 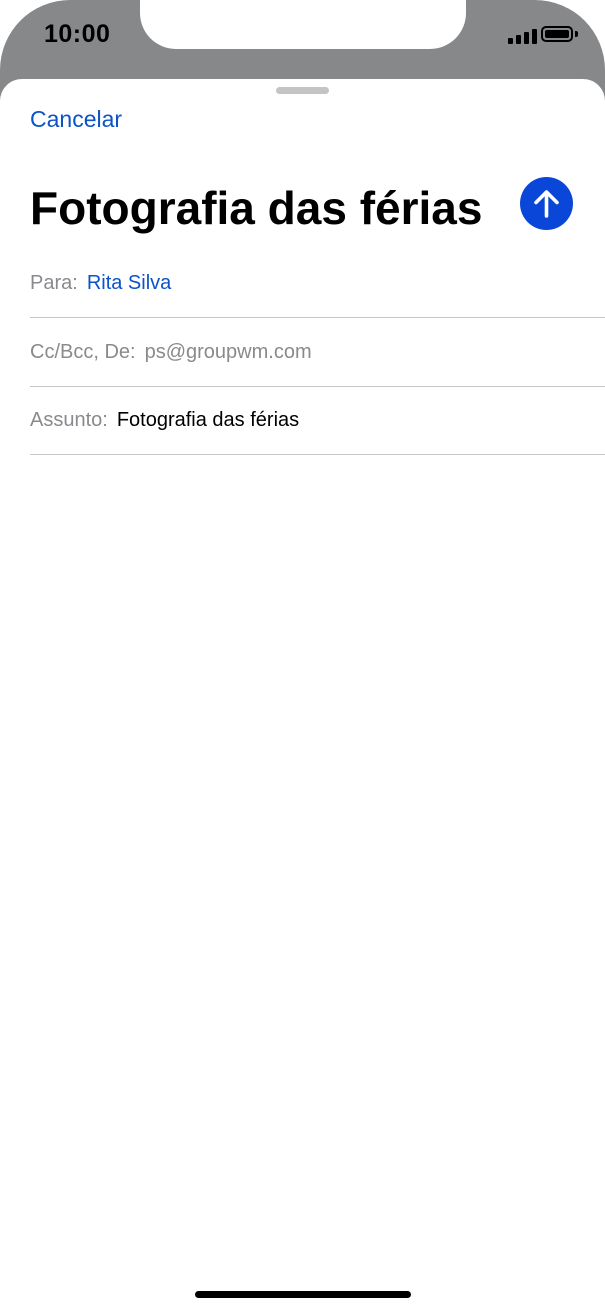 I want to click on to-field: Para: Rita Silva, so click(x=317, y=284).